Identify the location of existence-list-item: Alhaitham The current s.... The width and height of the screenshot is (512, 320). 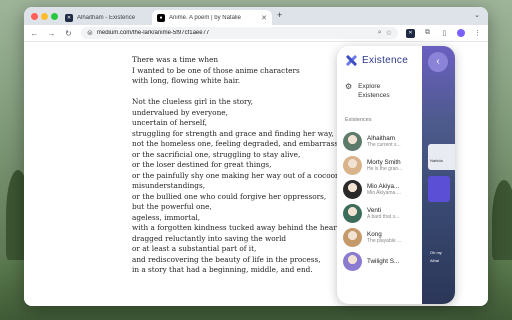
(383, 141).